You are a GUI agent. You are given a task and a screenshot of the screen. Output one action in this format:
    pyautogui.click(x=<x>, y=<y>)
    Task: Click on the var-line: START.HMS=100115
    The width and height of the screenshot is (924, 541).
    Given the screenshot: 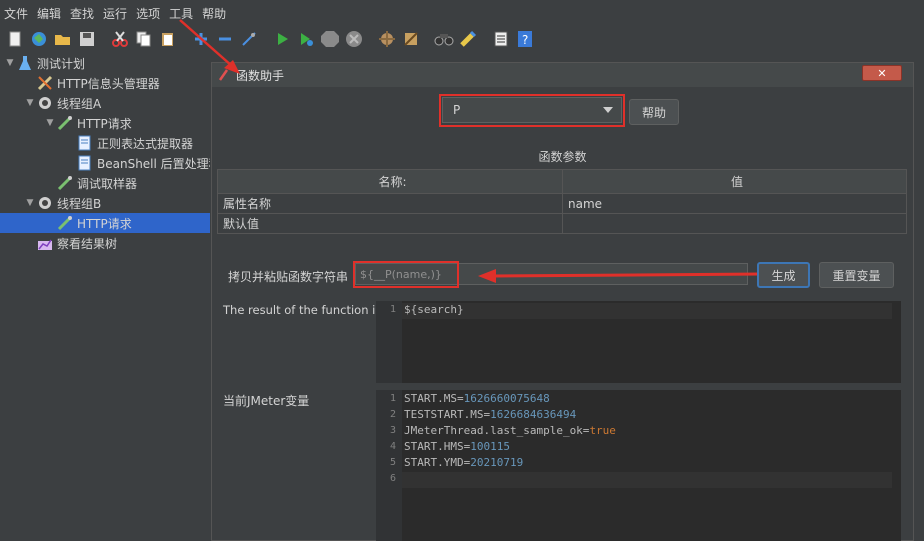 What is the action you would take?
    pyautogui.click(x=457, y=446)
    